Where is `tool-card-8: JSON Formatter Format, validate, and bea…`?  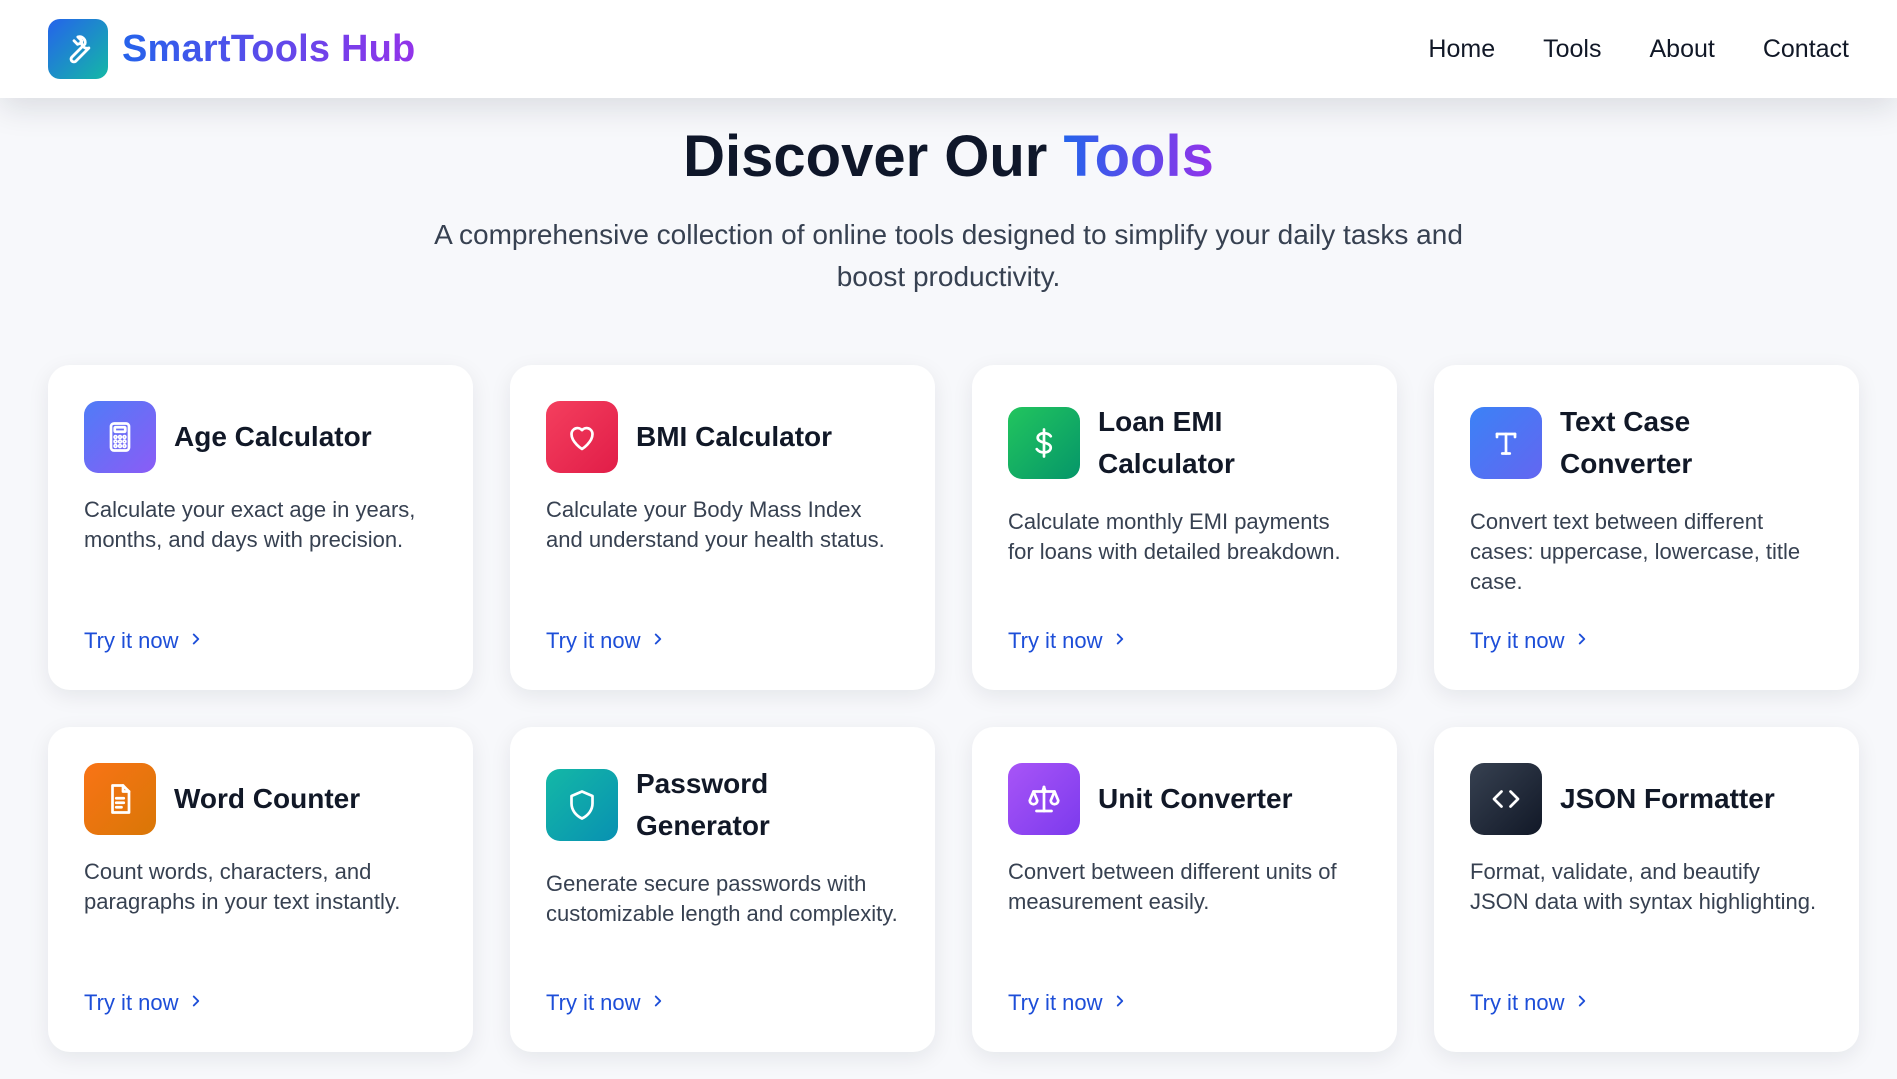 tool-card-8: JSON Formatter Format, validate, and bea… is located at coordinates (1646, 889).